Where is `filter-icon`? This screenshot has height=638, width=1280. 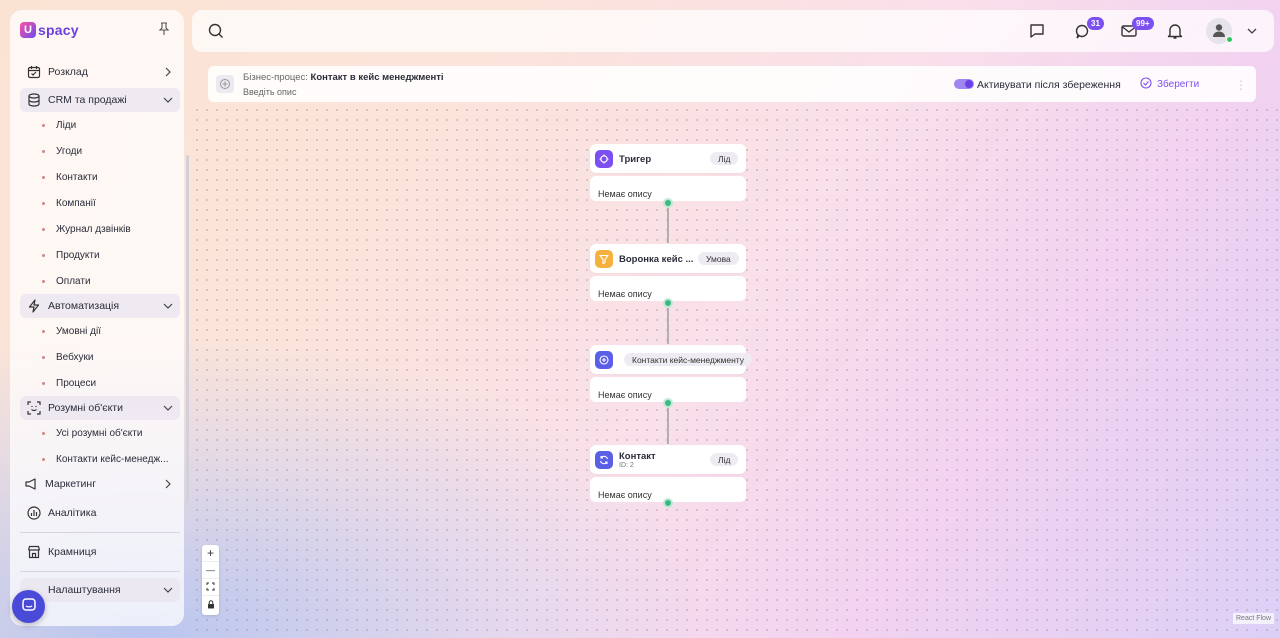
filter-icon is located at coordinates (604, 259).